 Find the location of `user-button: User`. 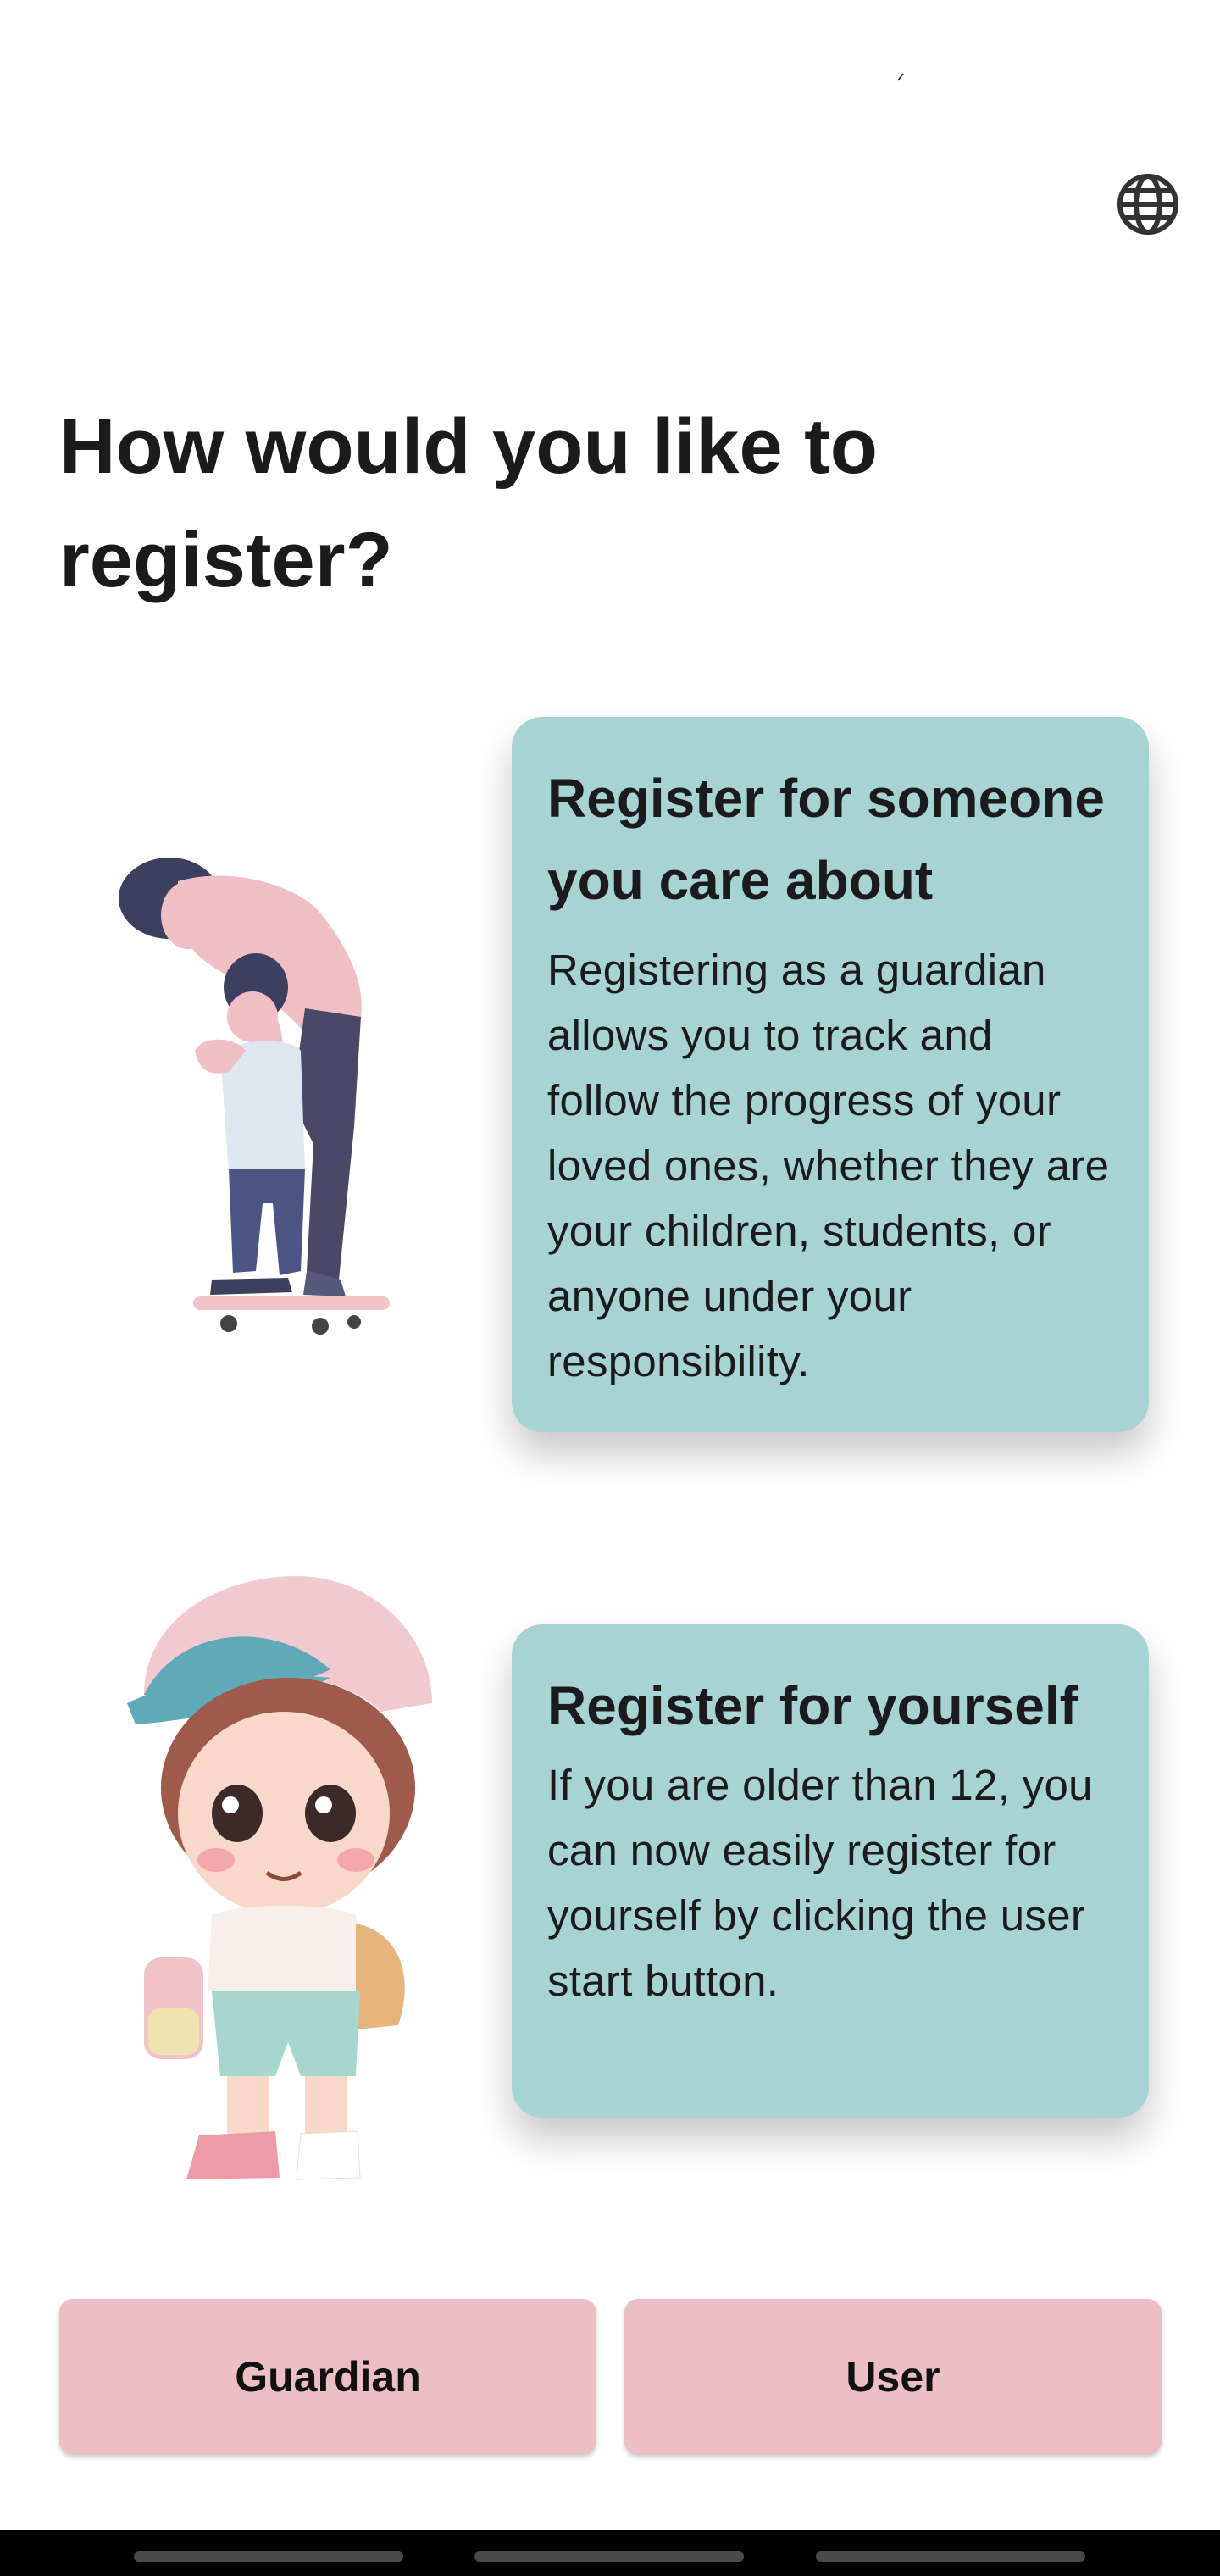

user-button: User is located at coordinates (893, 2377).